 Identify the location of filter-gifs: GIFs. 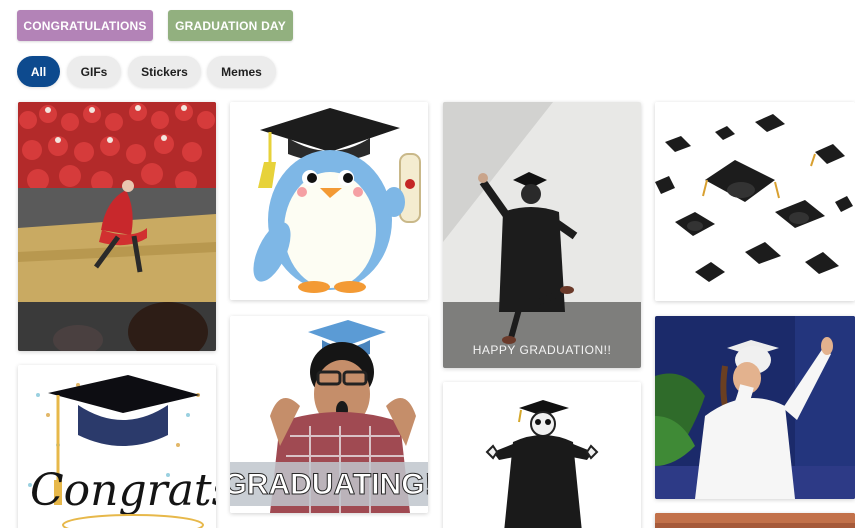
(94, 71).